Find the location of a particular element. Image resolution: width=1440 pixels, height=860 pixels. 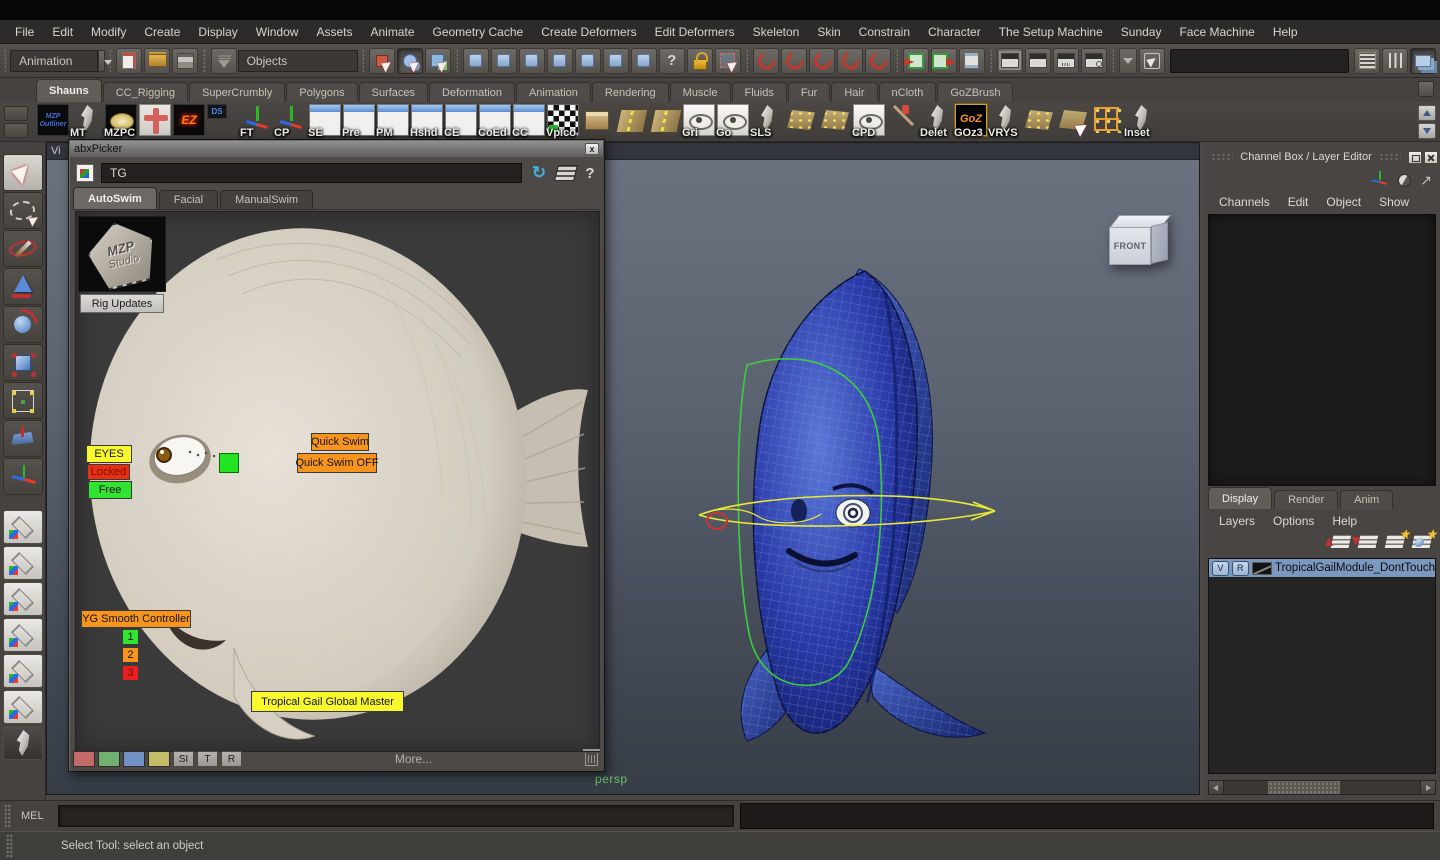

yg-smooth-controller-button: YG Smooth Controller is located at coordinates (136, 619).